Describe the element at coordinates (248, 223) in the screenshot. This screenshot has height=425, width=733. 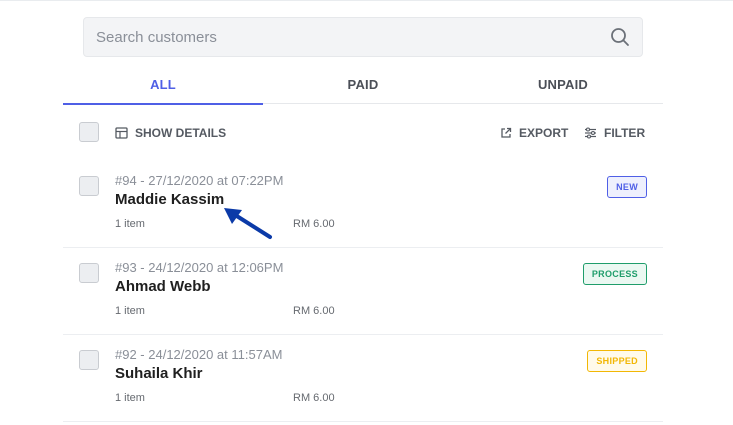
I see `annotation-arrow-icon` at that location.